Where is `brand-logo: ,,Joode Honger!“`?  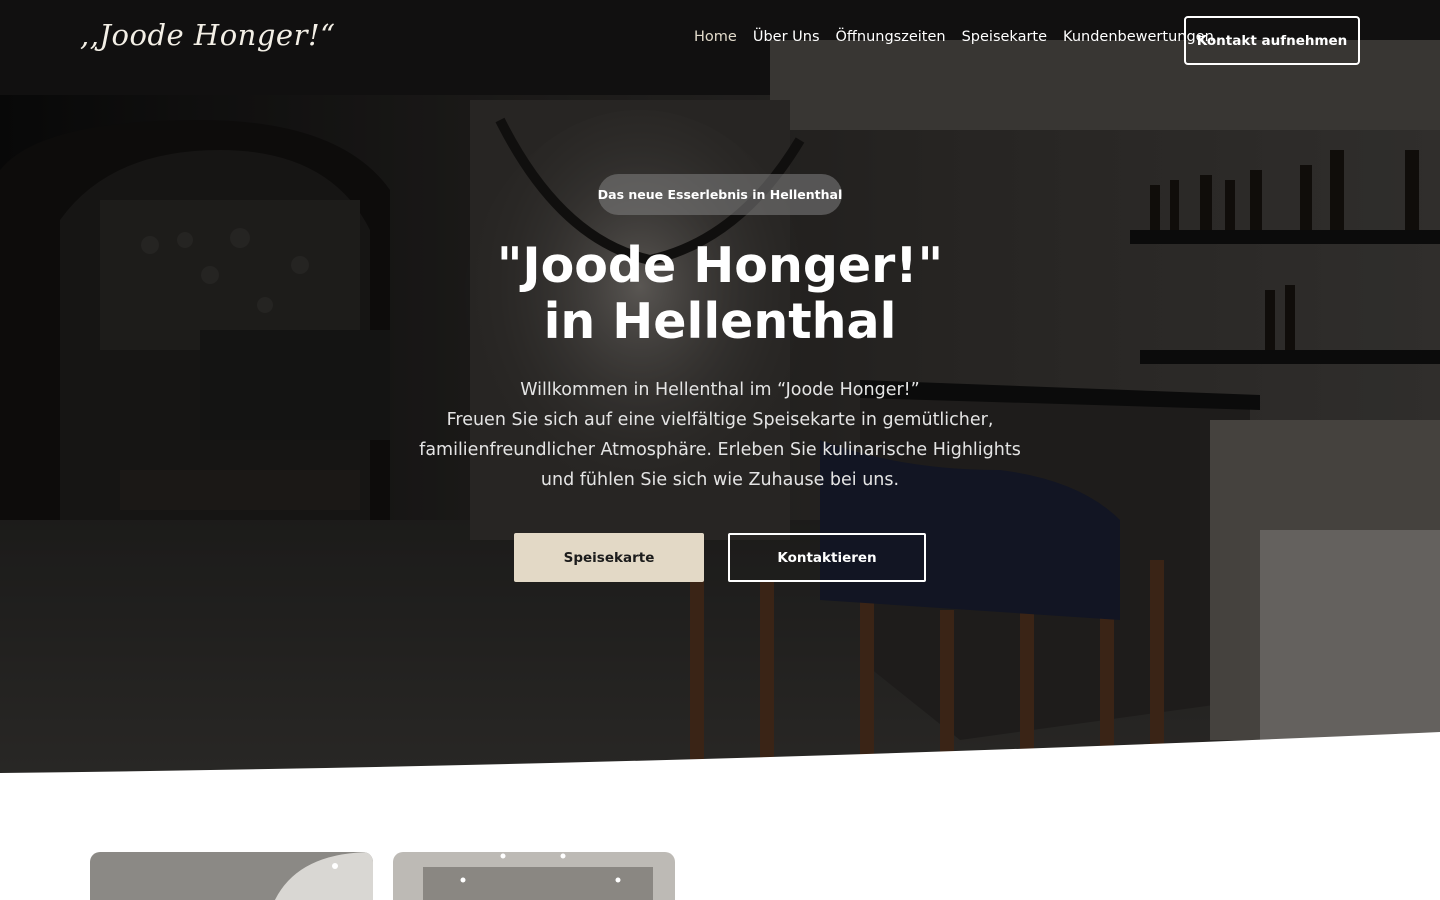 brand-logo: ,,Joode Honger!“ is located at coordinates (207, 35).